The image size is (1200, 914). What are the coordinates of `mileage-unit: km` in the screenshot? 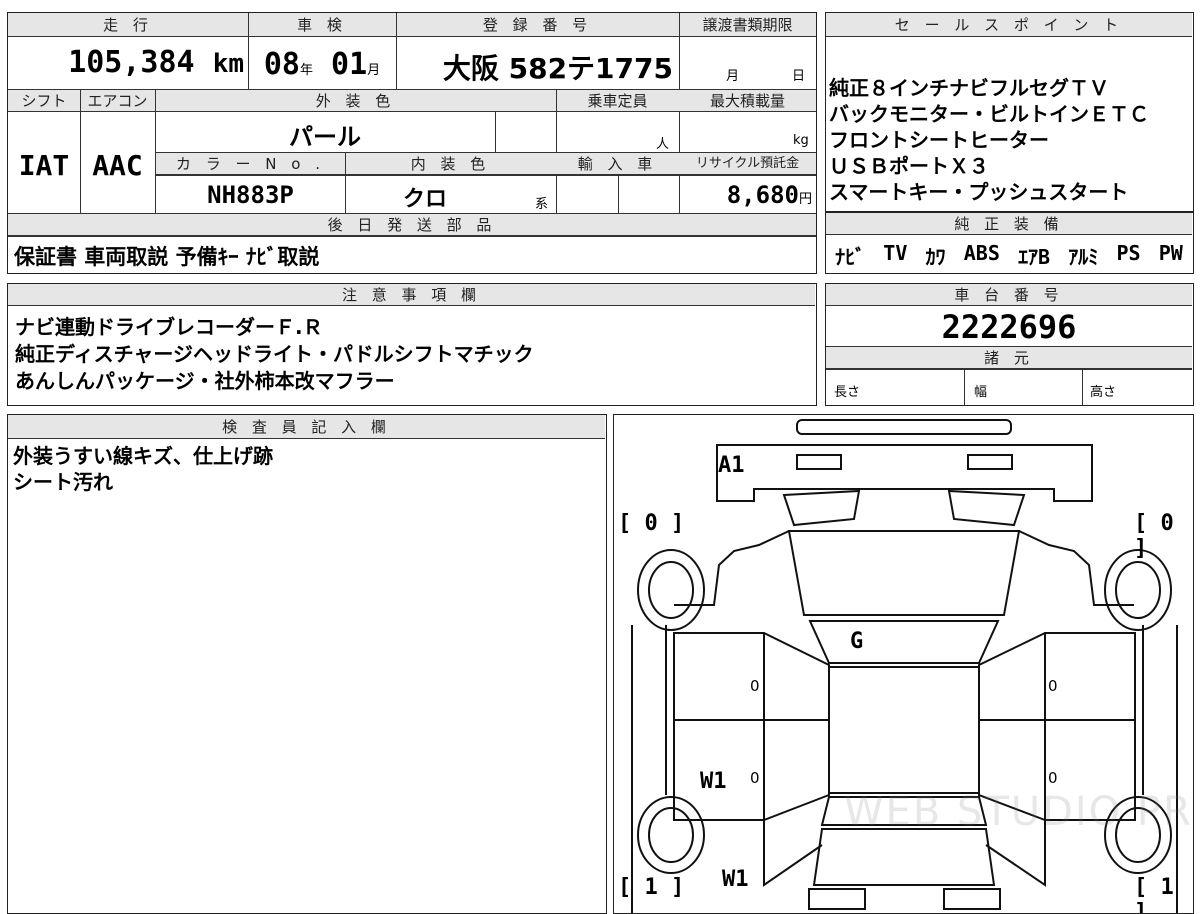 It's located at (228, 64).